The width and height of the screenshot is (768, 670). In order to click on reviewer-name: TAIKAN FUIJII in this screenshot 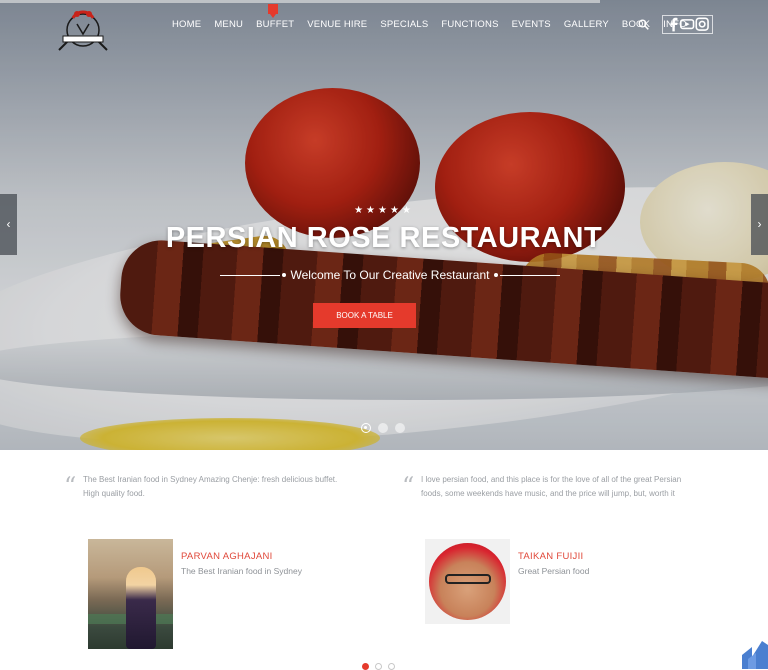, I will do `click(551, 556)`.